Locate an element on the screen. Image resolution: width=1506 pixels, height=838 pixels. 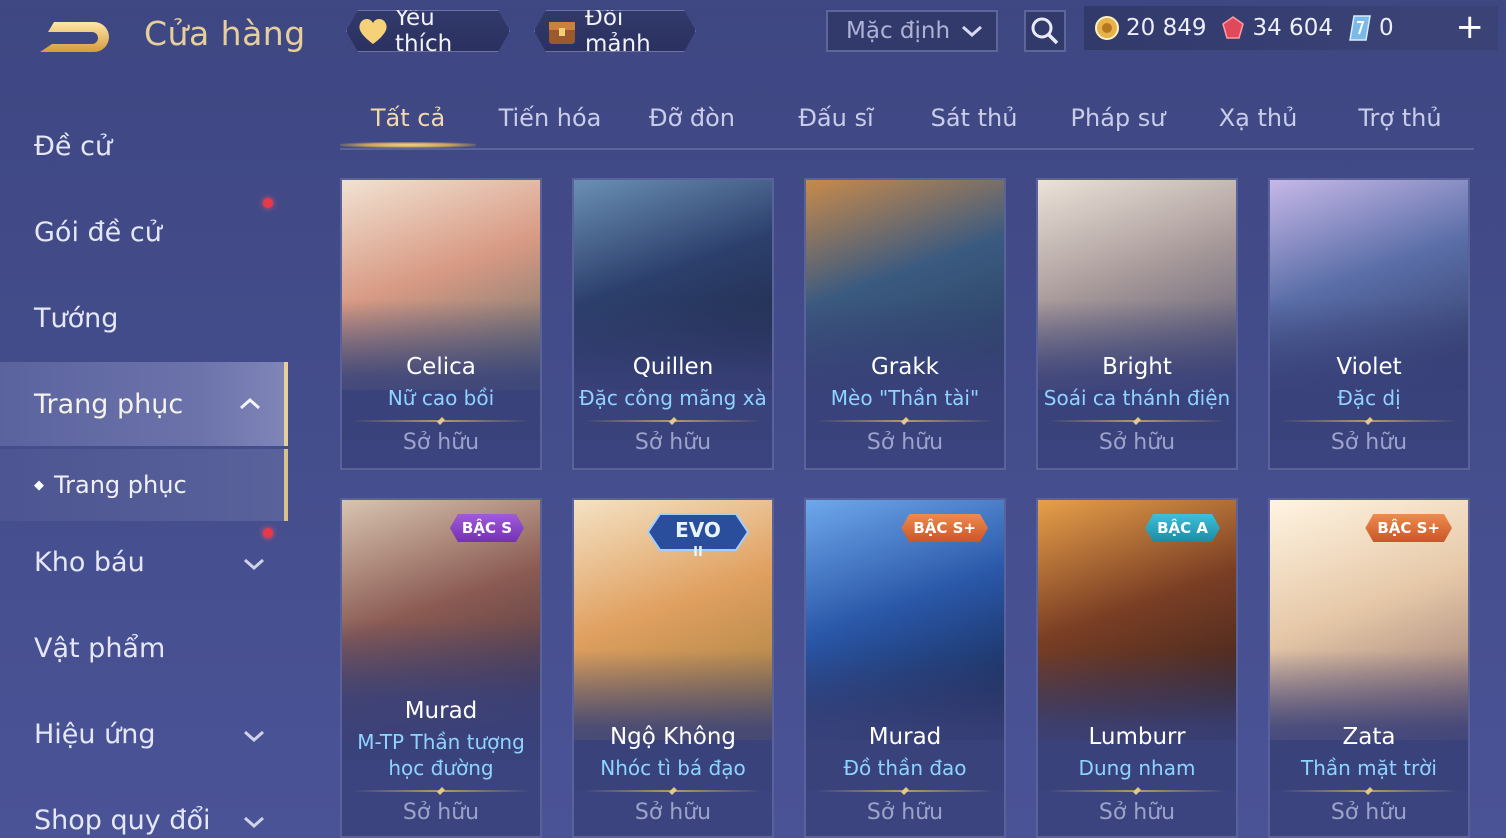
hero-name: Bright is located at coordinates (1137, 367).